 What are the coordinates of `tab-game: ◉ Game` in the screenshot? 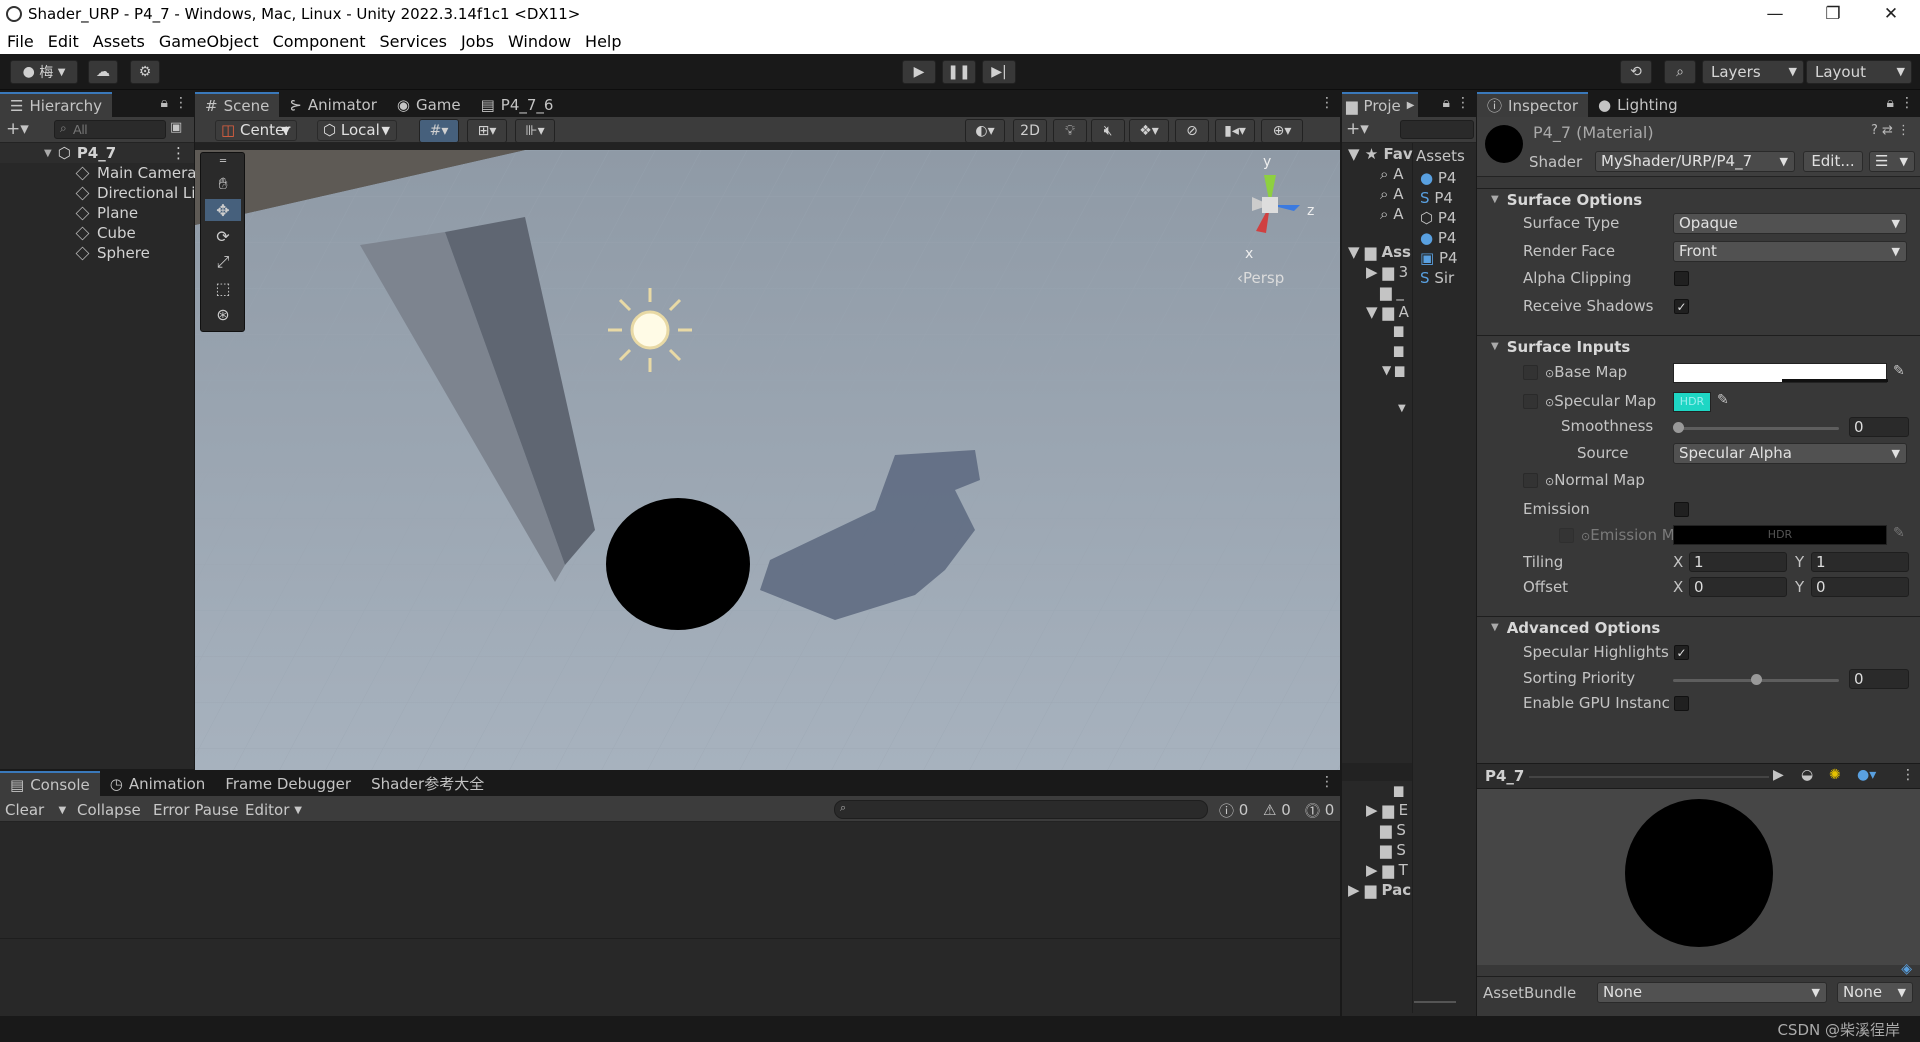 It's located at (429, 104).